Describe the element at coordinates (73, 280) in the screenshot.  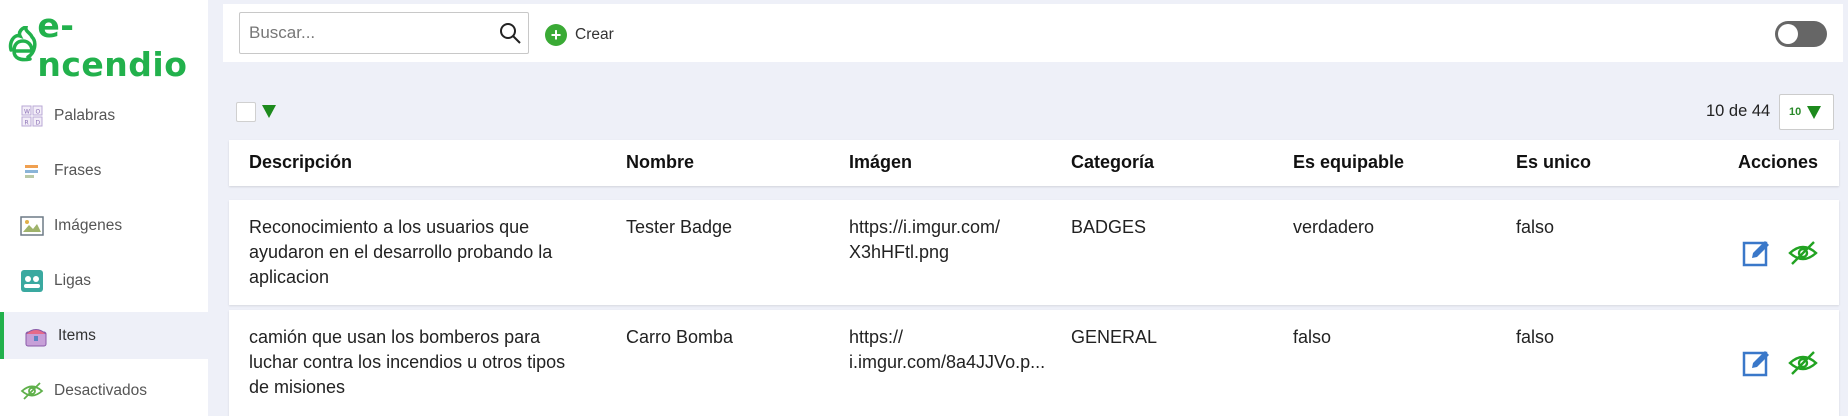
I see `sidebar-item-label: Ligas` at that location.